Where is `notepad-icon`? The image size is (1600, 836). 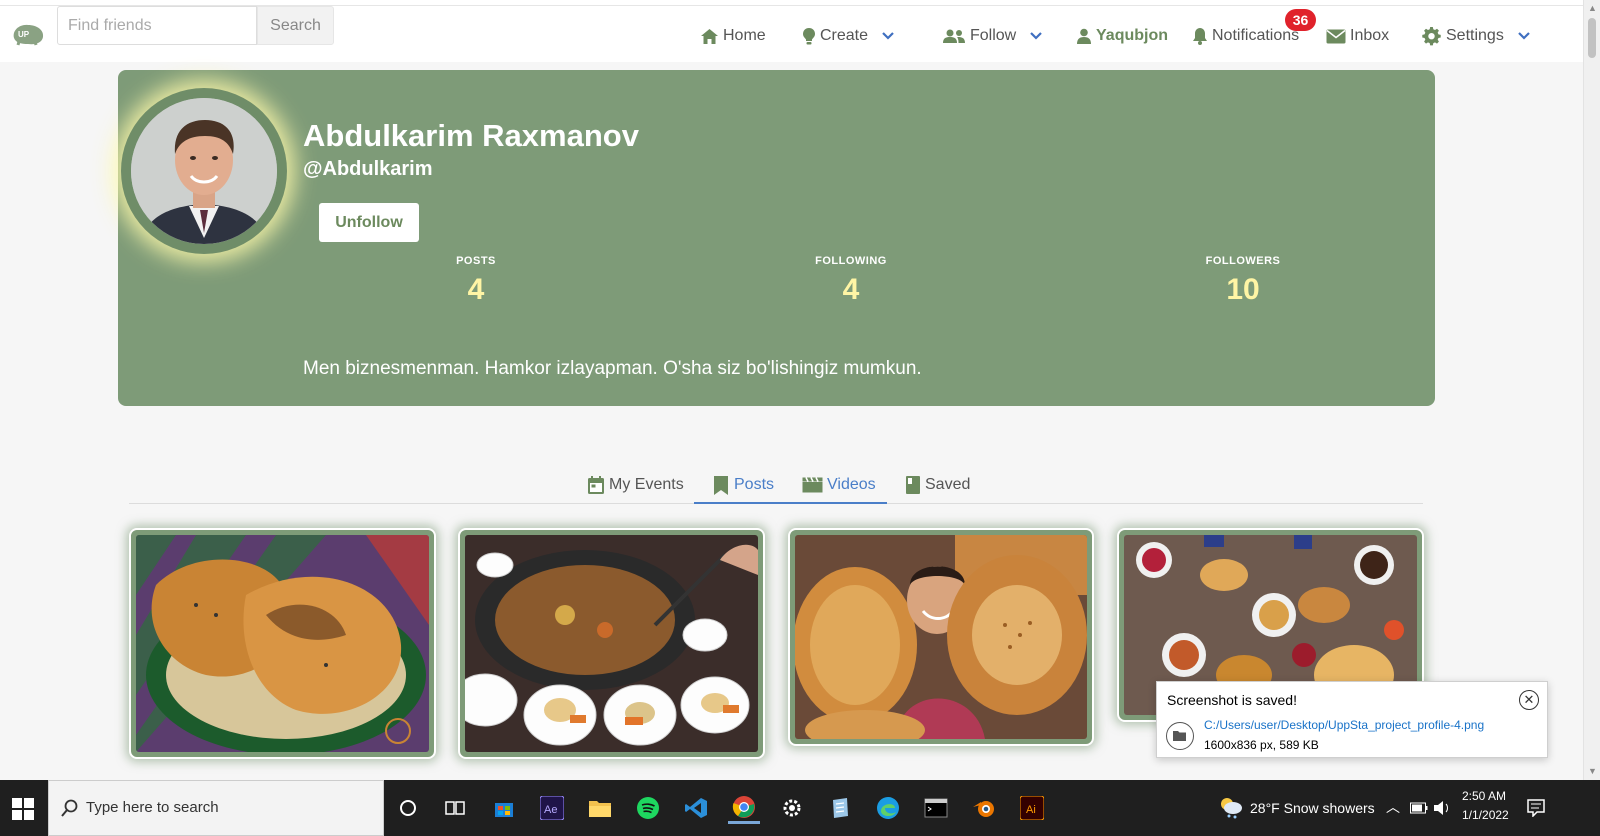
notepad-icon is located at coordinates (840, 808).